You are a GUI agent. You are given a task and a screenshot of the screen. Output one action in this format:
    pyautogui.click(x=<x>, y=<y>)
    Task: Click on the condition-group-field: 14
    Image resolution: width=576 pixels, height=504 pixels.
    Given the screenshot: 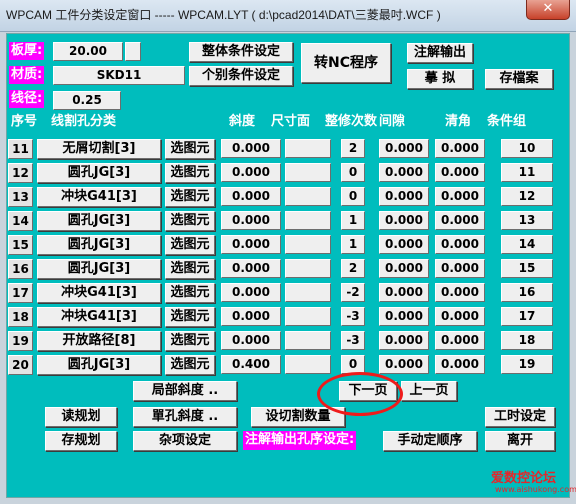 What is the action you would take?
    pyautogui.click(x=527, y=244)
    